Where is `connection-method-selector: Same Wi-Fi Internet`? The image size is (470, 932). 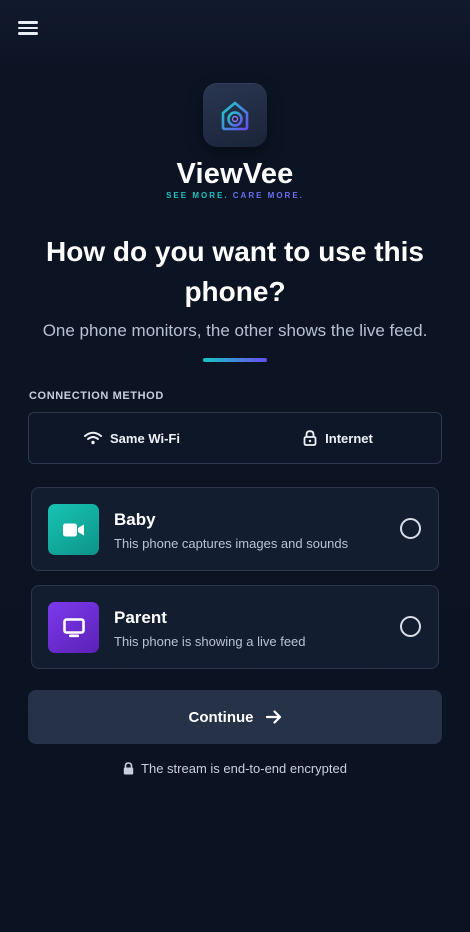 connection-method-selector: Same Wi-Fi Internet is located at coordinates (235, 438).